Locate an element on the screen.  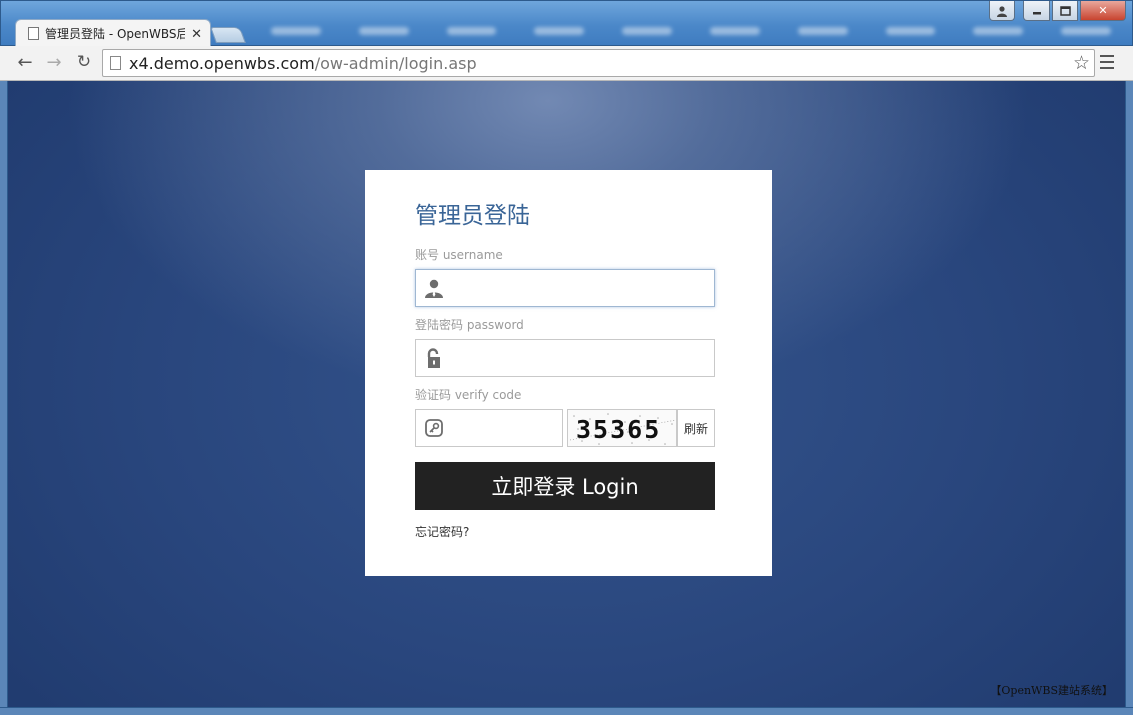
password-input is located at coordinates (581, 358).